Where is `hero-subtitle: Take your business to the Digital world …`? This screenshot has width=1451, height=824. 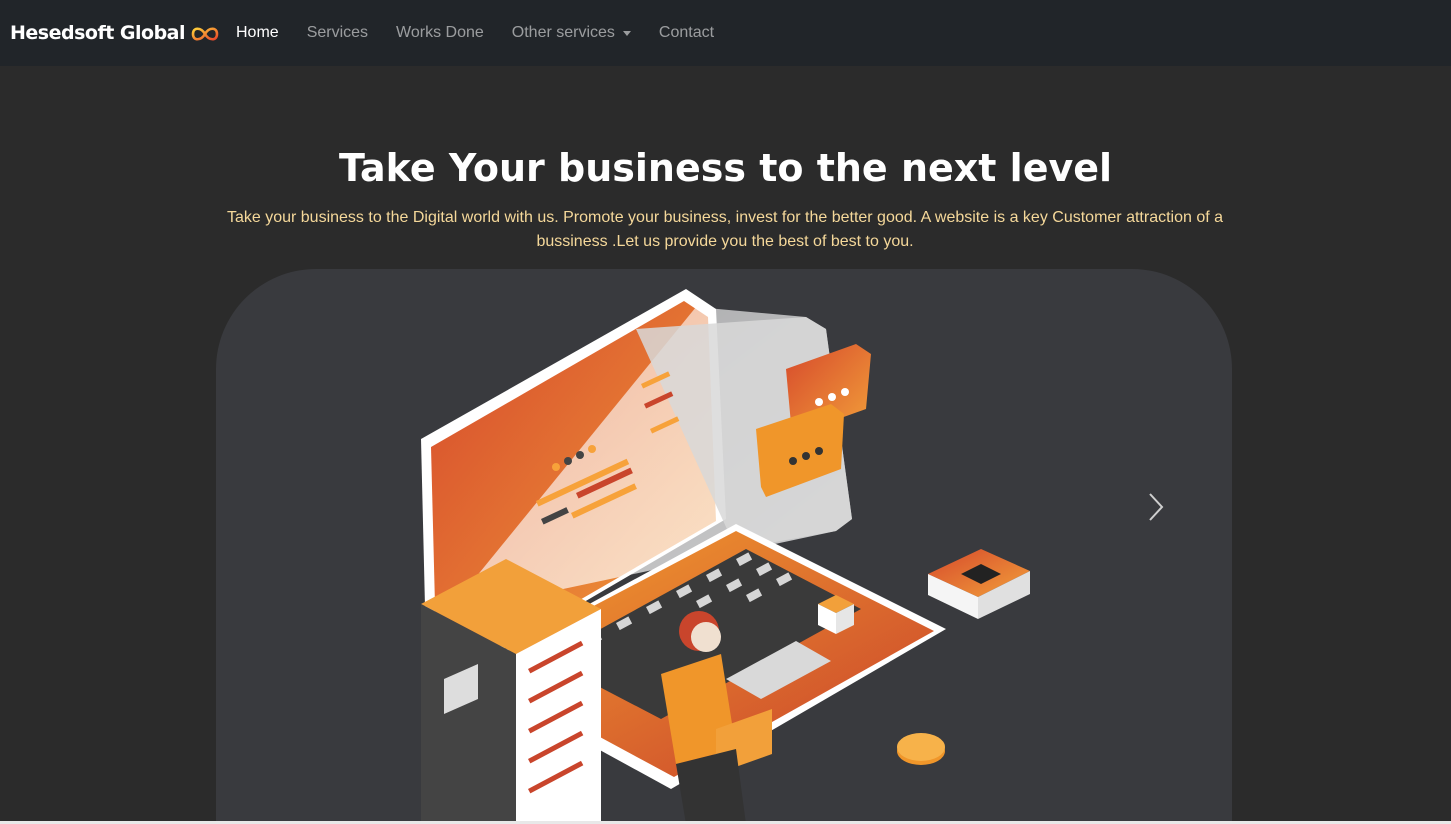
hero-subtitle: Take your business to the Digital world … is located at coordinates (725, 229).